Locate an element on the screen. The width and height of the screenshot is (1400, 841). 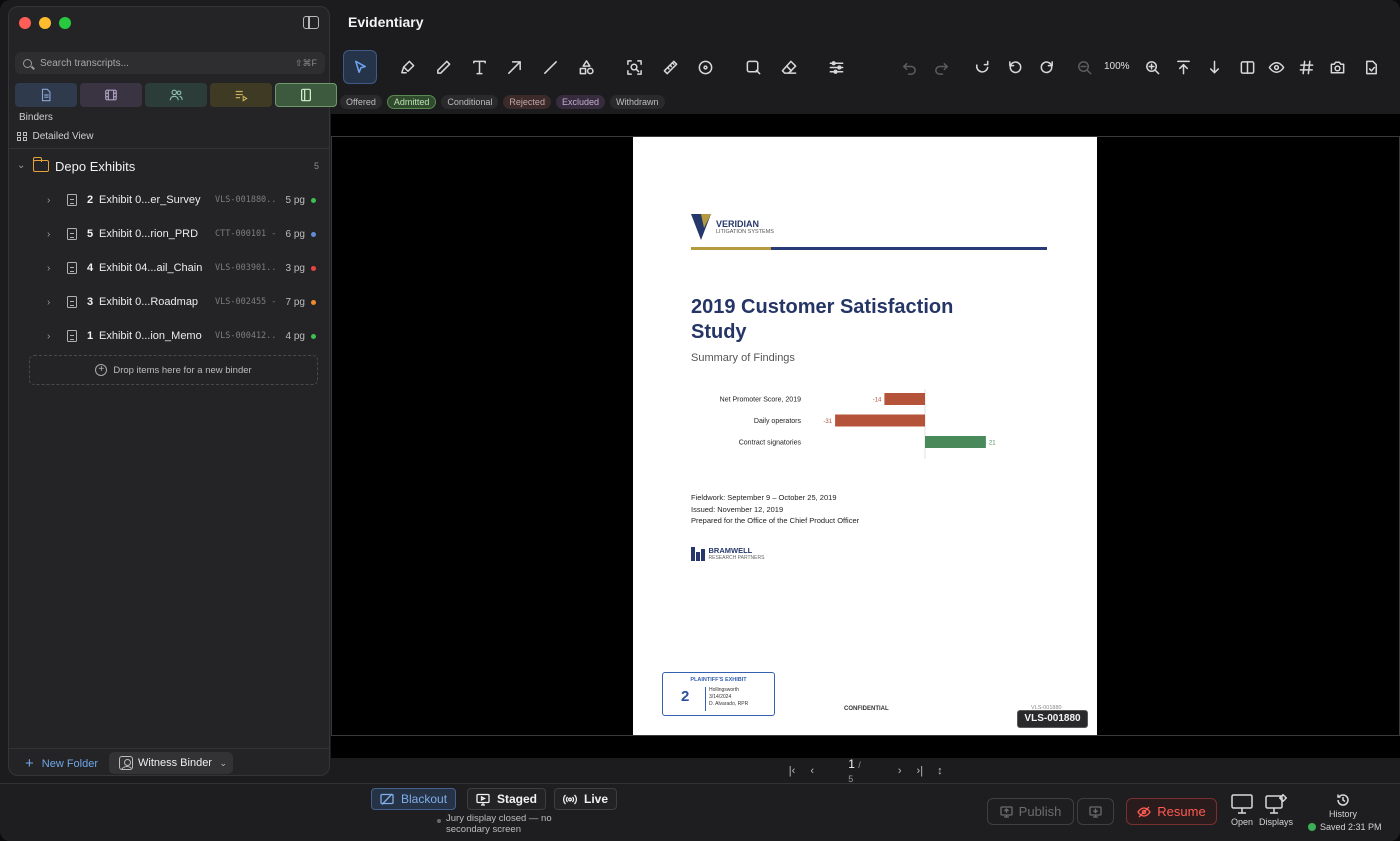
arrow-to-top-icon is located at coordinates (1183, 67).